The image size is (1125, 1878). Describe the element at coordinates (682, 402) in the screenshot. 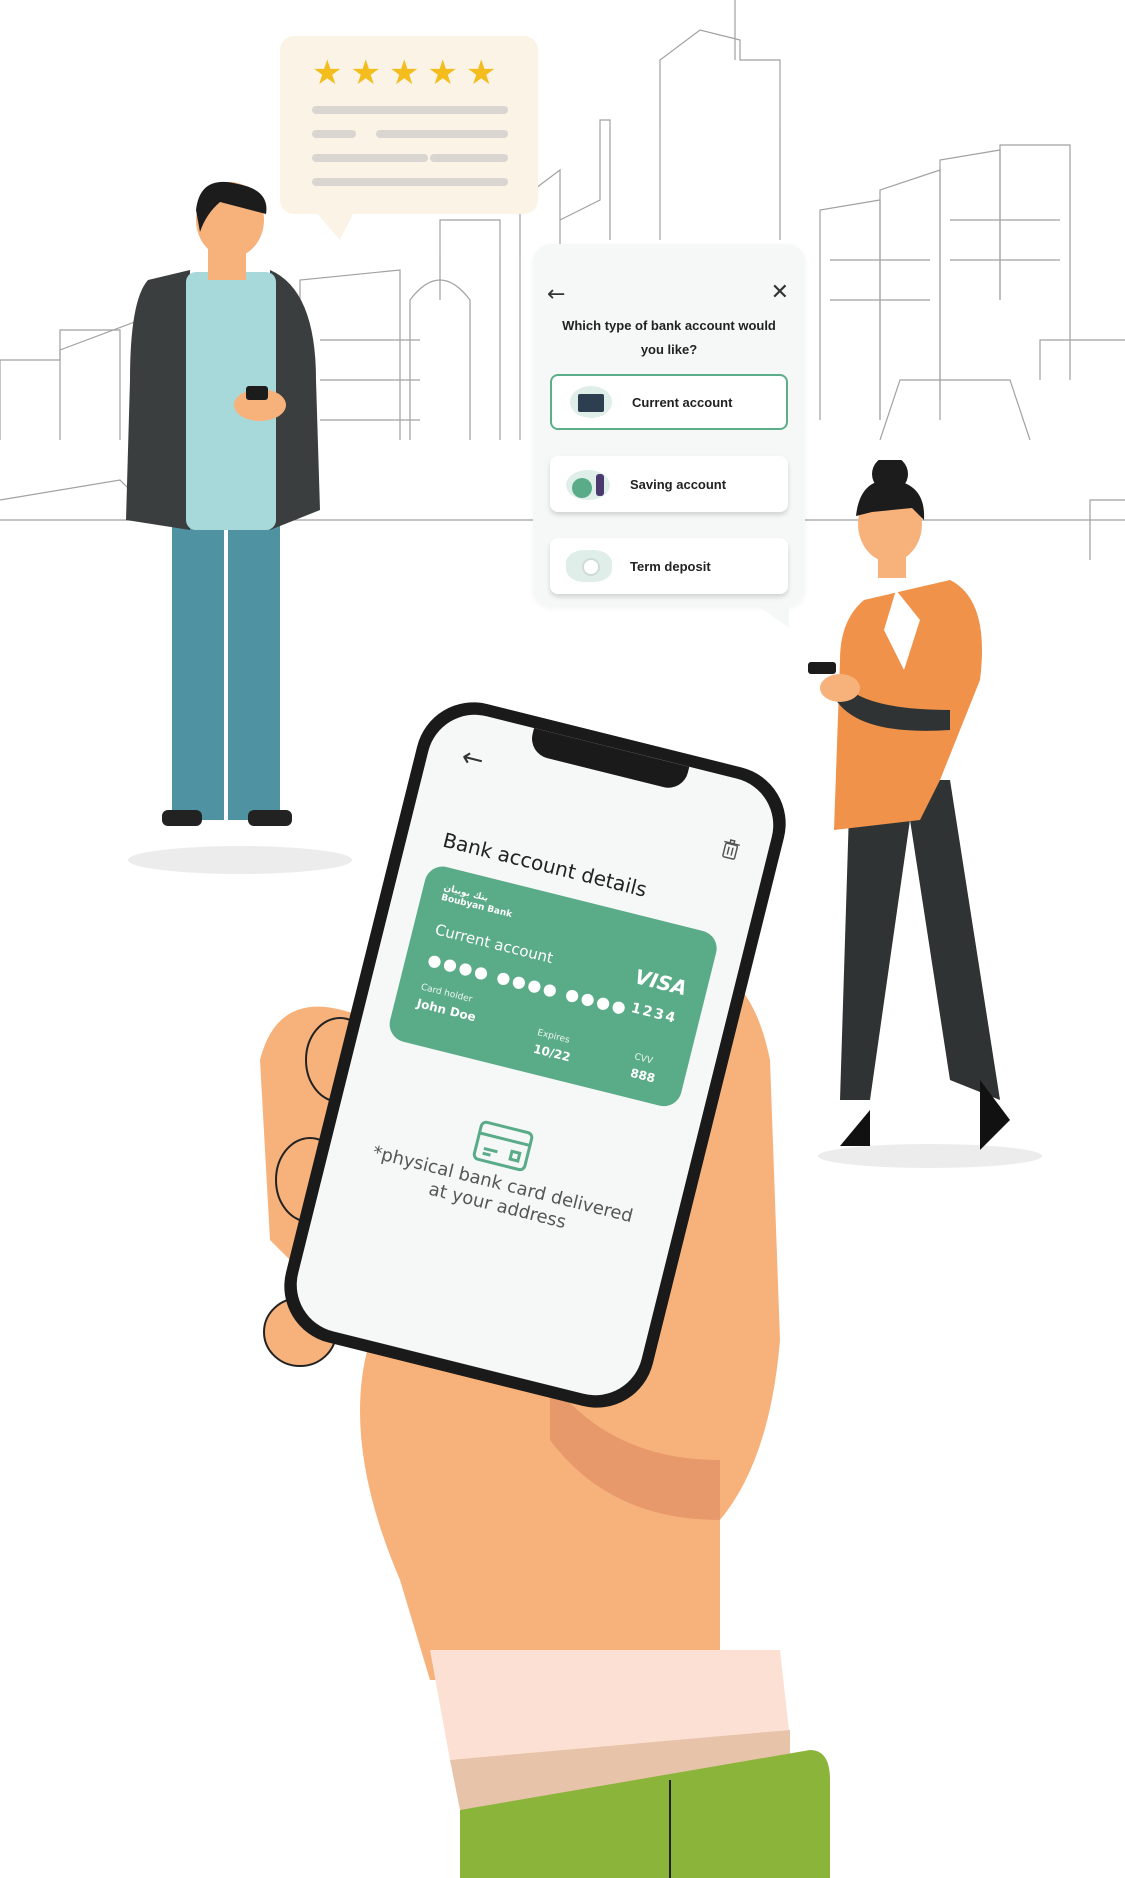

I see `option-label: Current account` at that location.